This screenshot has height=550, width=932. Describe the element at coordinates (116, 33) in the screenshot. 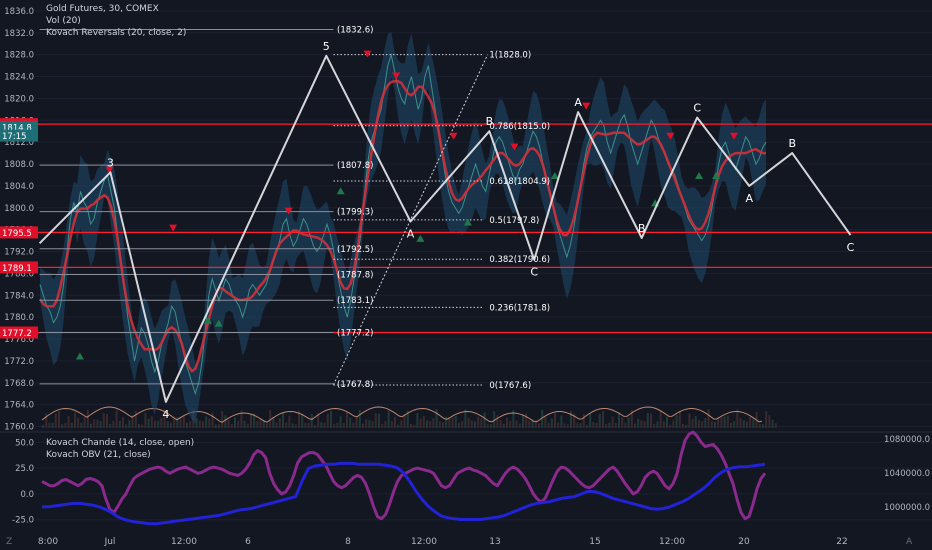

I see `kovach-reversals-label: Kovach Reversals (20, close, 2)` at that location.